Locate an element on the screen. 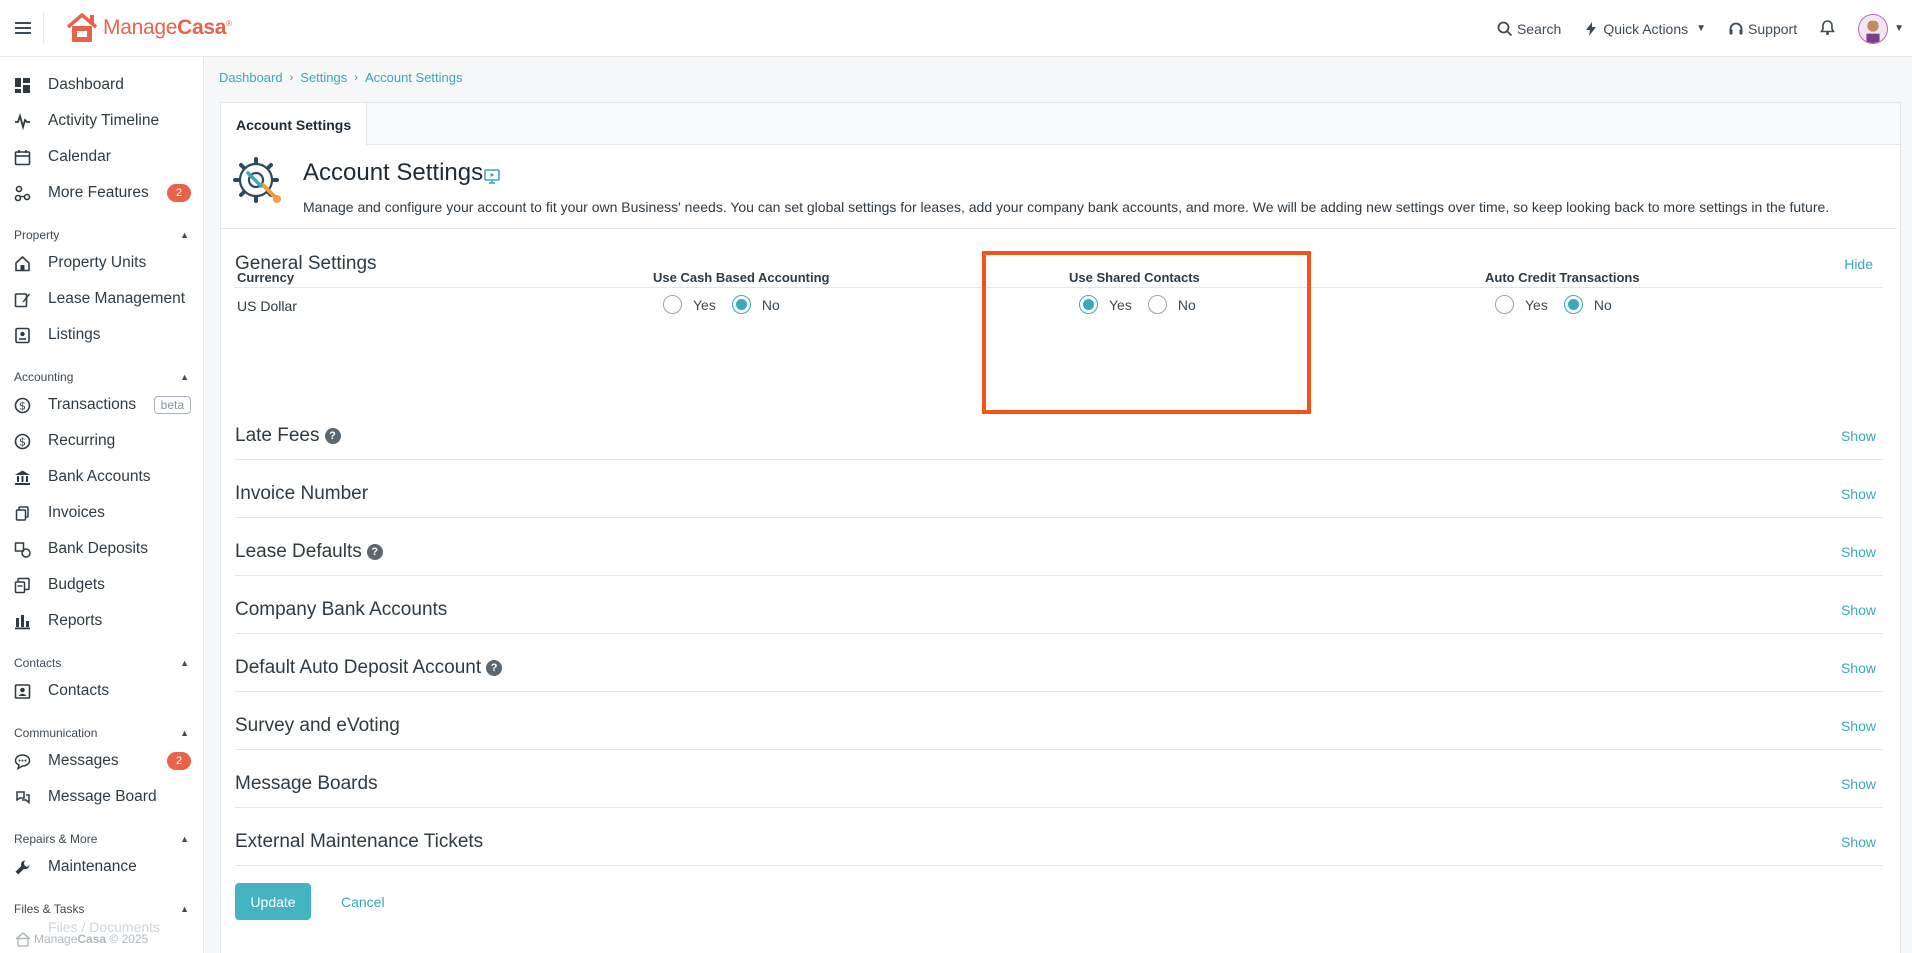 The width and height of the screenshot is (1912, 953). dashboard-icon is located at coordinates (22, 85).